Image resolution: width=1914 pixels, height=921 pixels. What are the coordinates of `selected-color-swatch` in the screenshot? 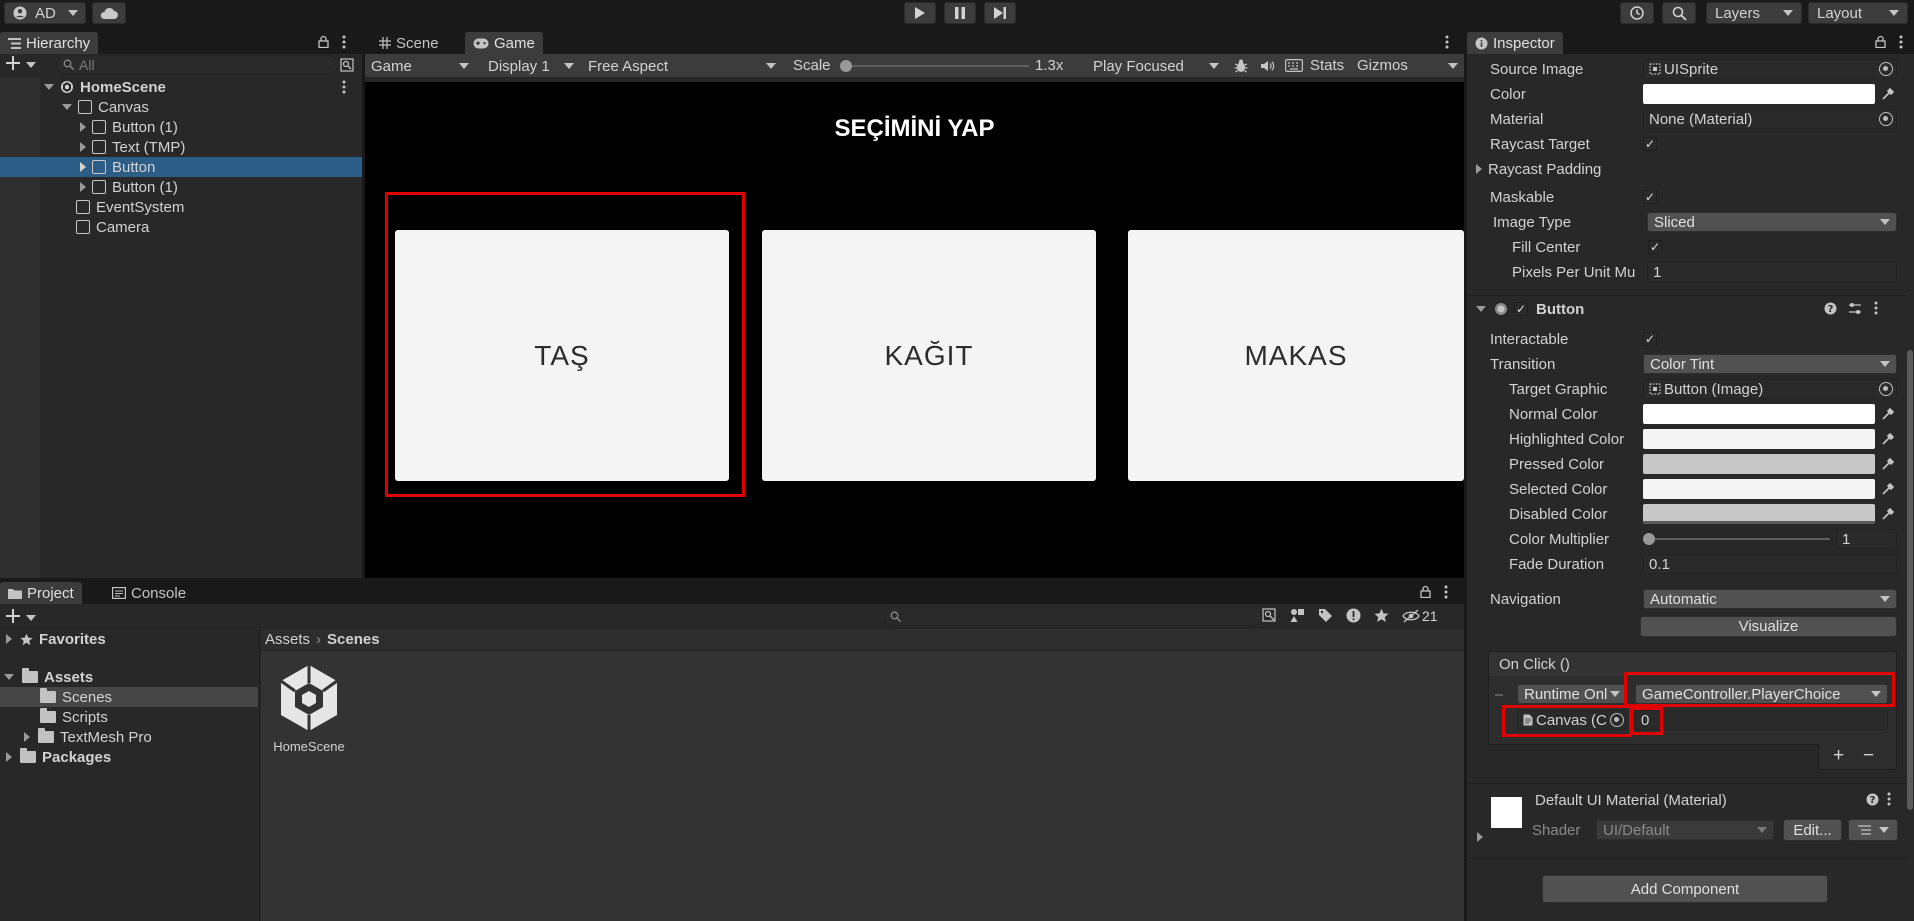 It's located at (1759, 489).